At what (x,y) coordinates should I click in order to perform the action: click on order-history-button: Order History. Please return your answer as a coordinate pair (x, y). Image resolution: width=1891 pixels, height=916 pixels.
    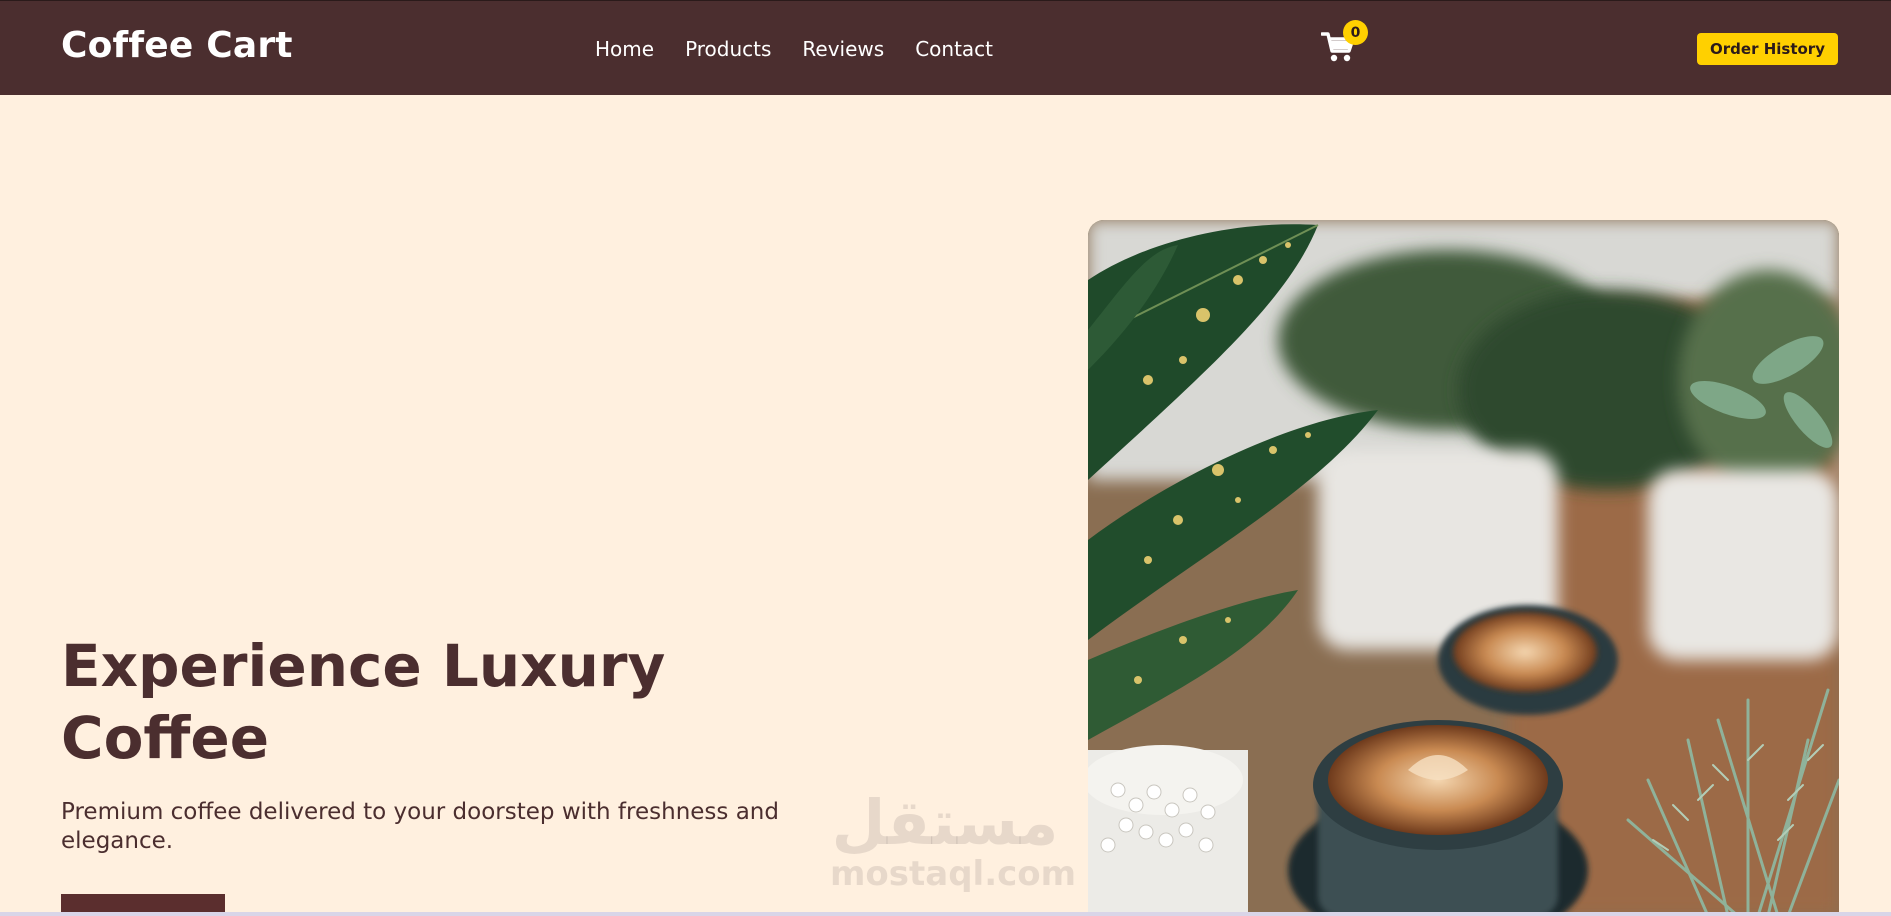
    Looking at the image, I should click on (1767, 49).